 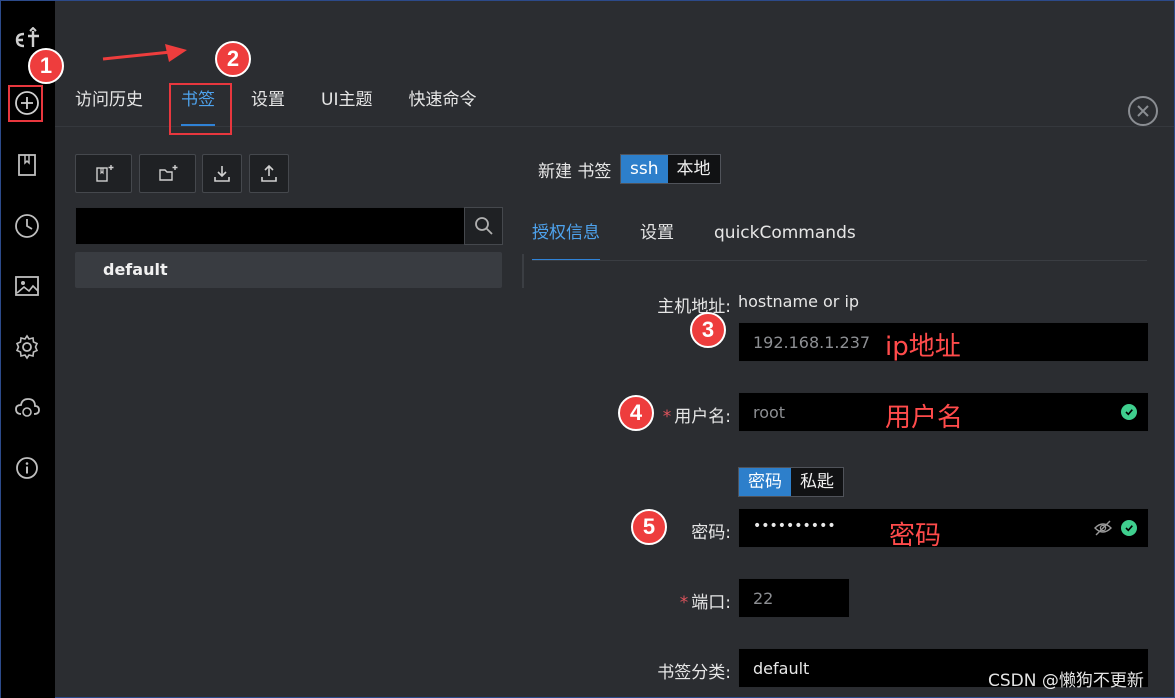 What do you see at coordinates (693, 169) in the screenshot?
I see `type-option-local: 本地` at bounding box center [693, 169].